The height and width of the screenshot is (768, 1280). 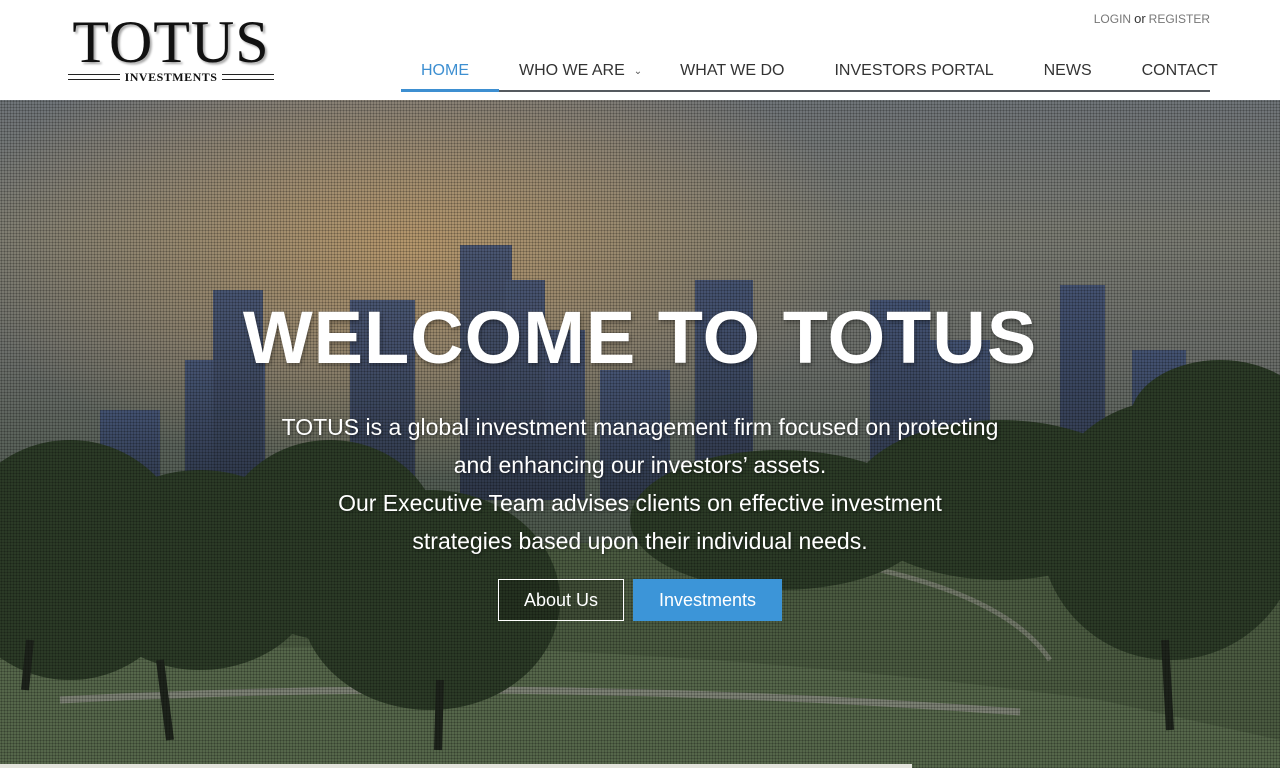 I want to click on about-us-button: About Us, so click(x=561, y=600).